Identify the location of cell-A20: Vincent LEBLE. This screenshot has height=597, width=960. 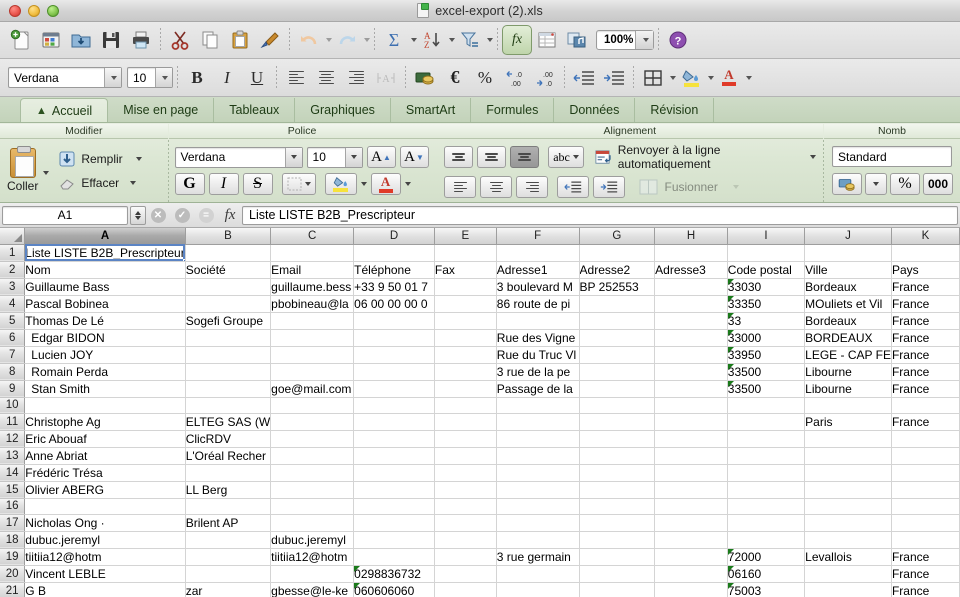
(105, 574).